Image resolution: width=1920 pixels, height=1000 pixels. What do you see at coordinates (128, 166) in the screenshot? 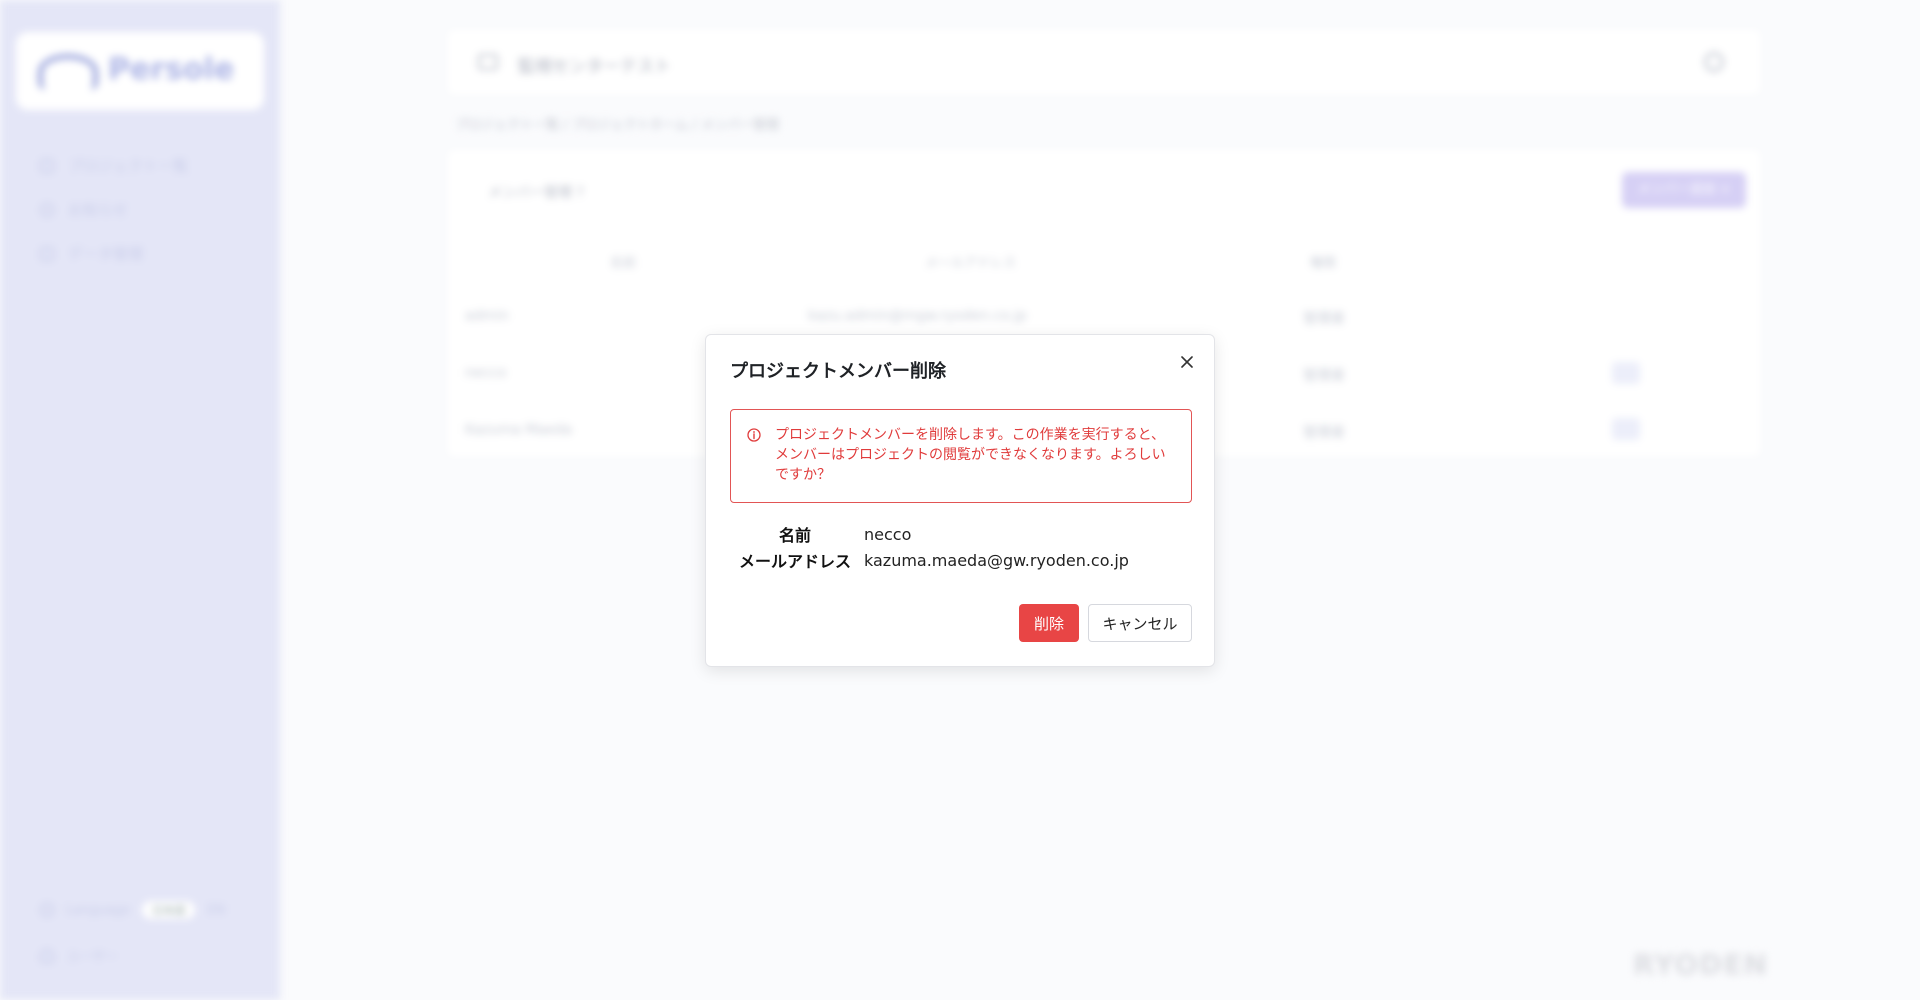
I see `sidebar-item-label: プロジェクト一覧` at bounding box center [128, 166].